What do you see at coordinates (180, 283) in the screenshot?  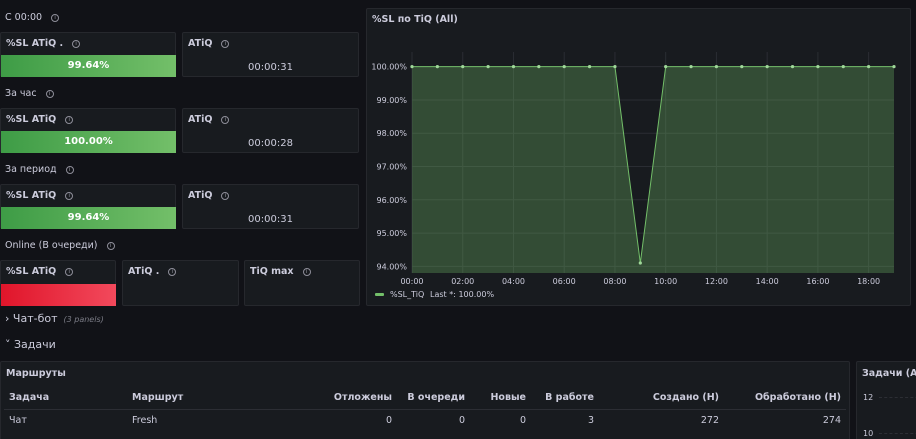 I see `online-atiq-panel: ATiQ .i` at bounding box center [180, 283].